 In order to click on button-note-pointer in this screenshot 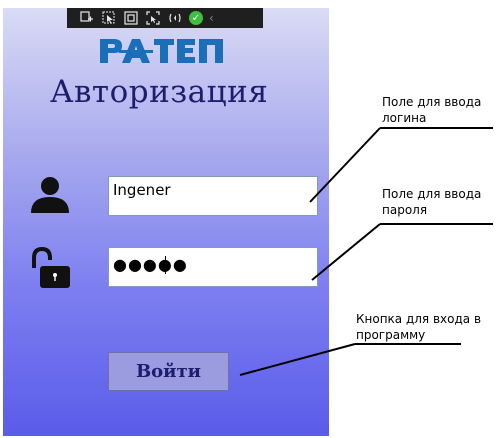, I will do `click(297, 359)`.